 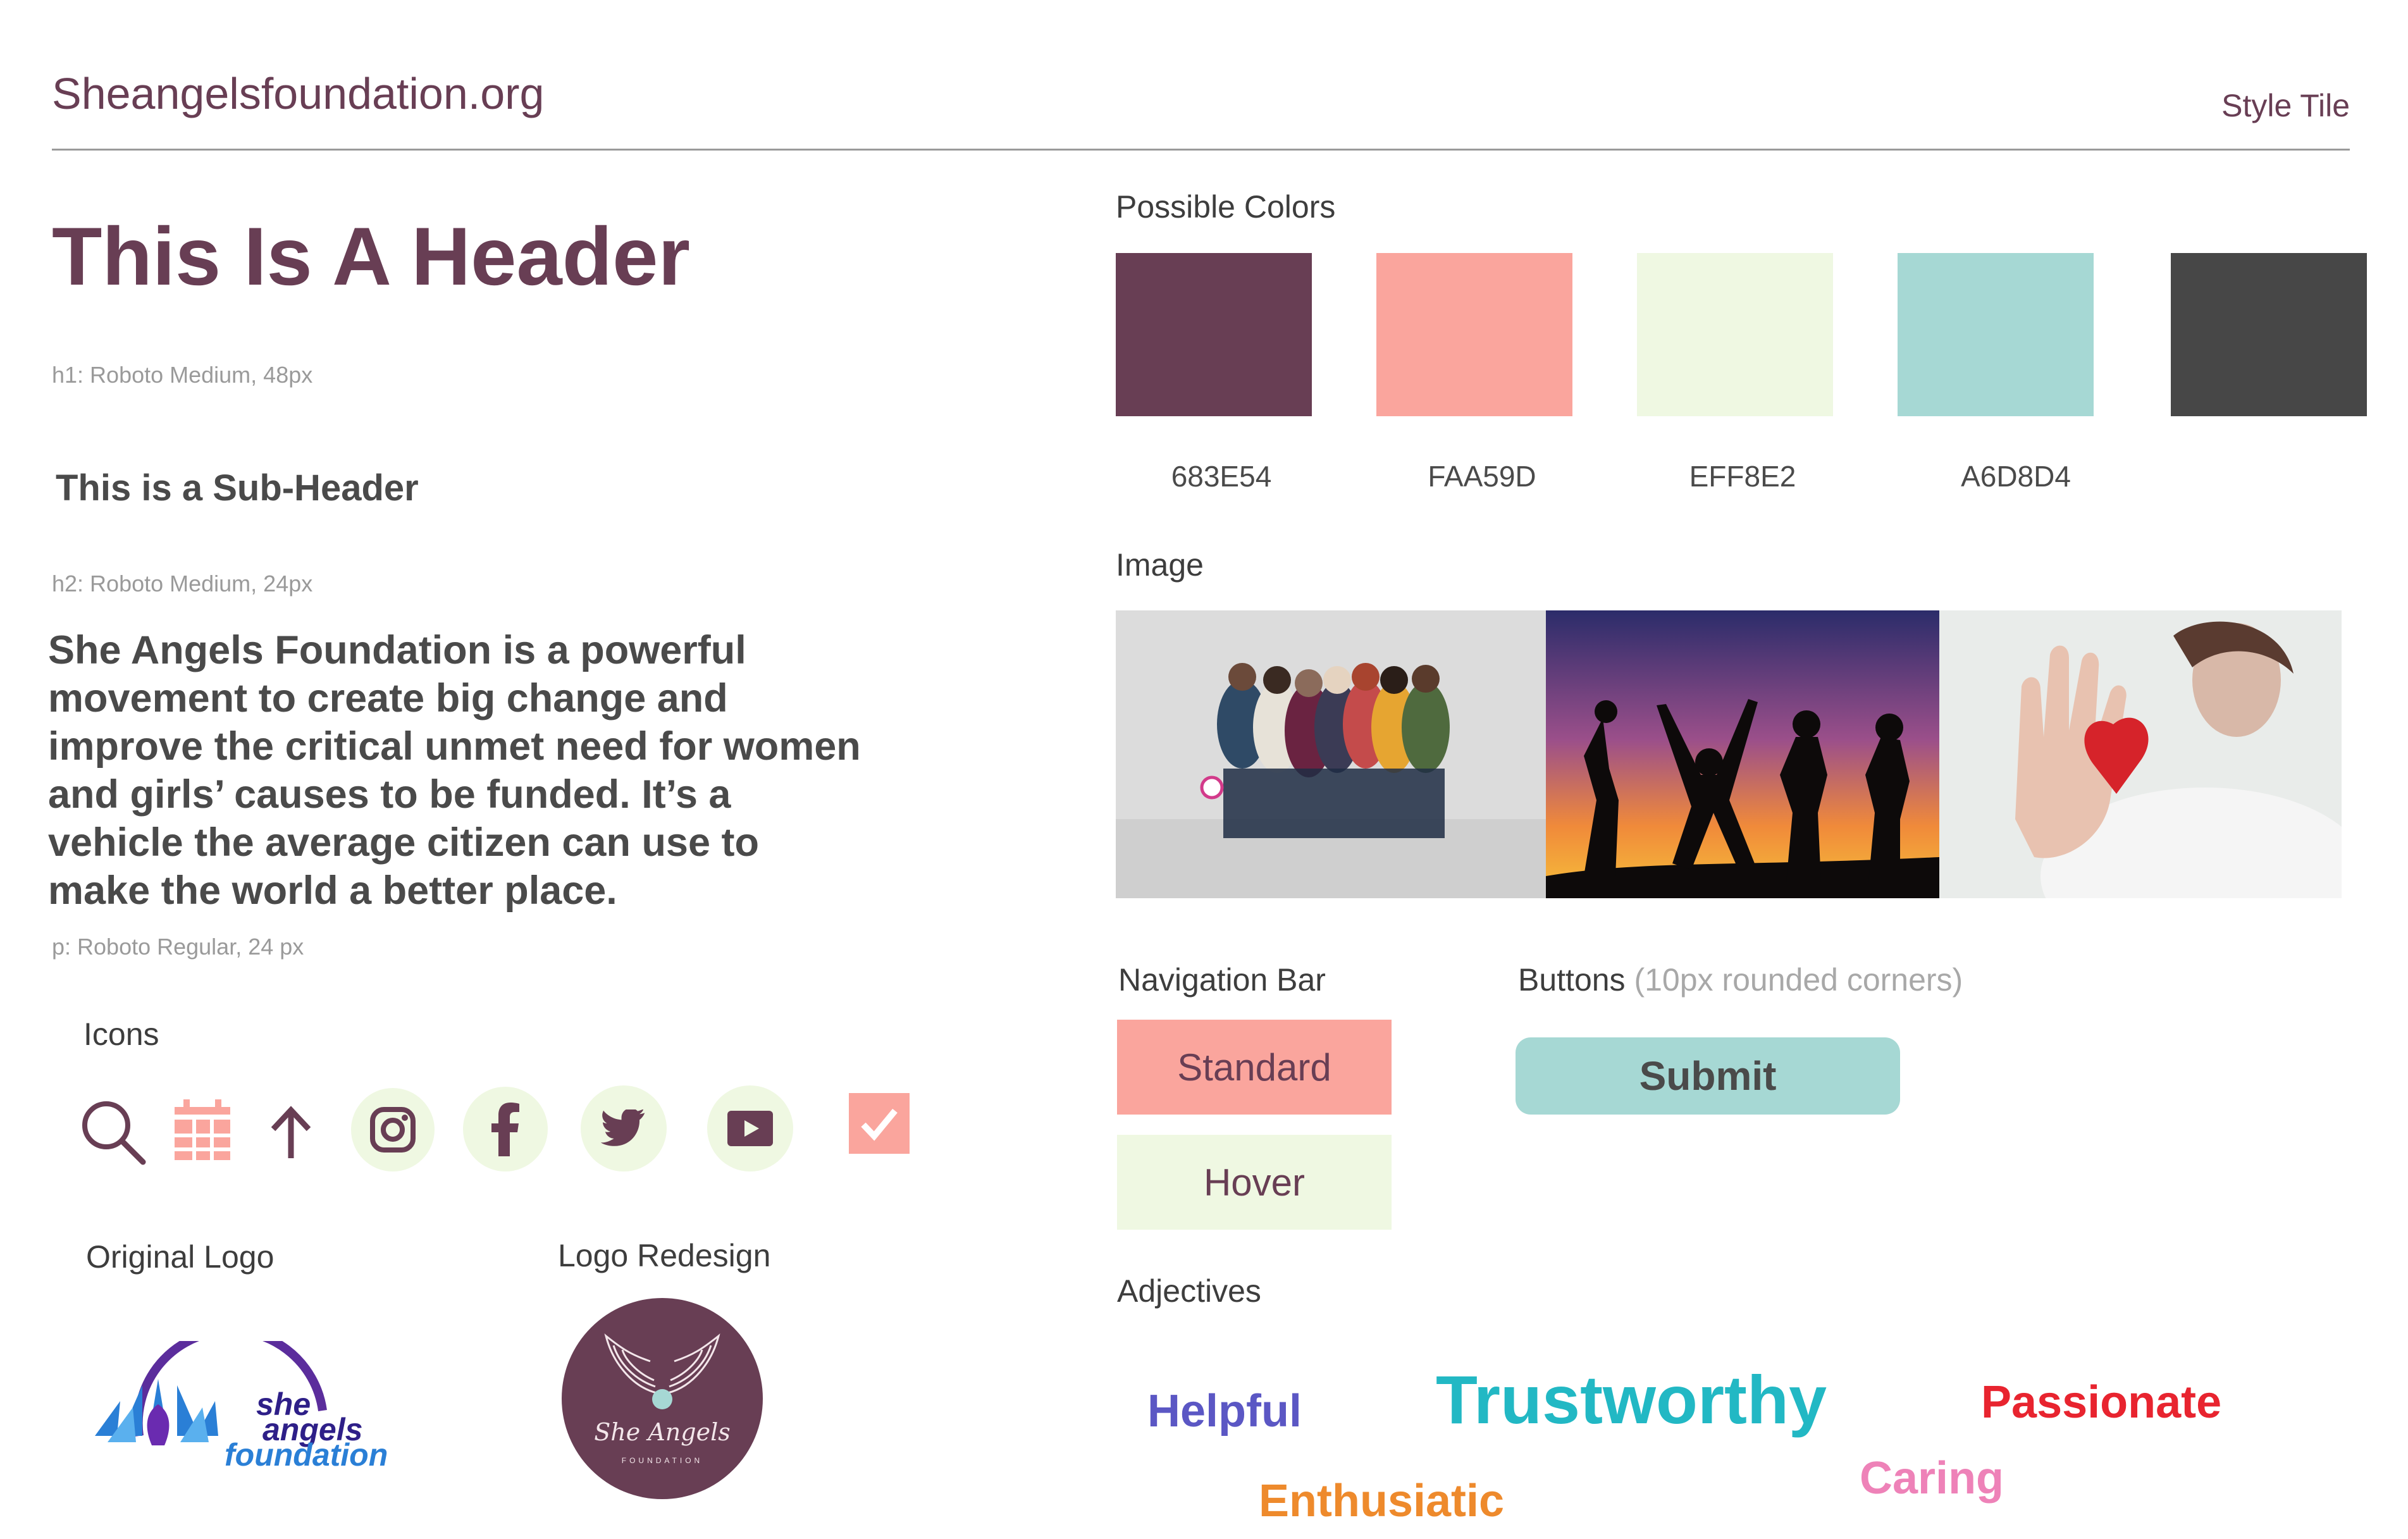 I want to click on adjective-caring: Caring, so click(x=1932, y=1478).